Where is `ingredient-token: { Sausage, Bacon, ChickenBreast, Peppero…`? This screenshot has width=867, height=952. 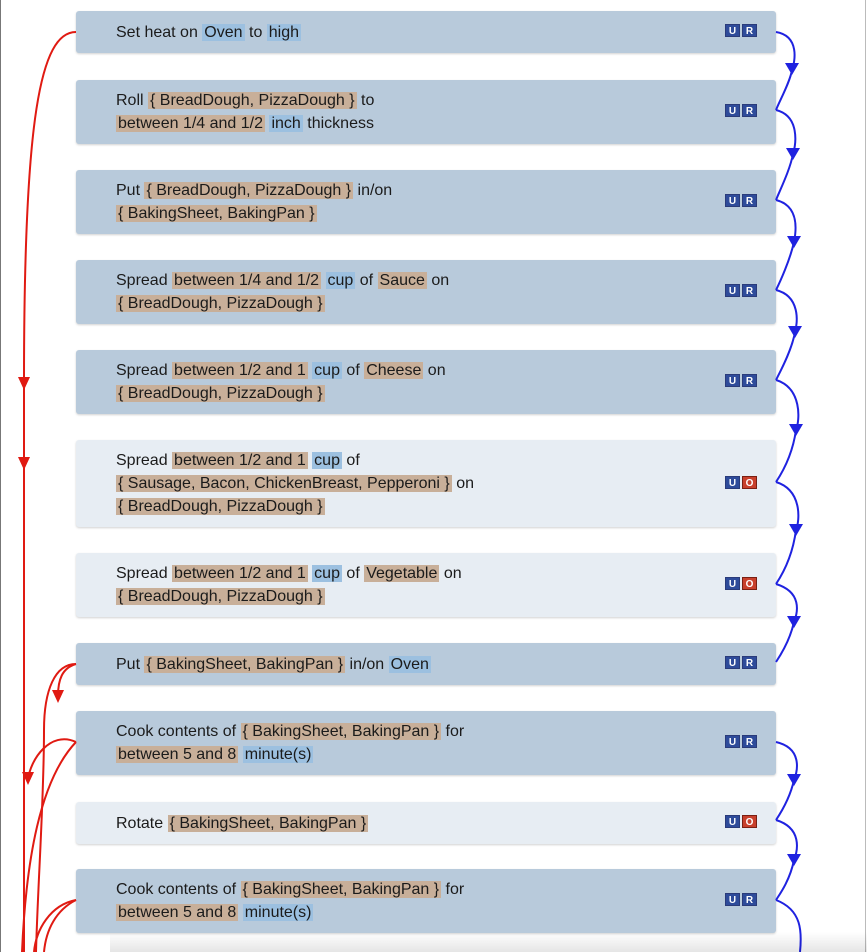 ingredient-token: { Sausage, Bacon, ChickenBreast, Peppero… is located at coordinates (284, 483).